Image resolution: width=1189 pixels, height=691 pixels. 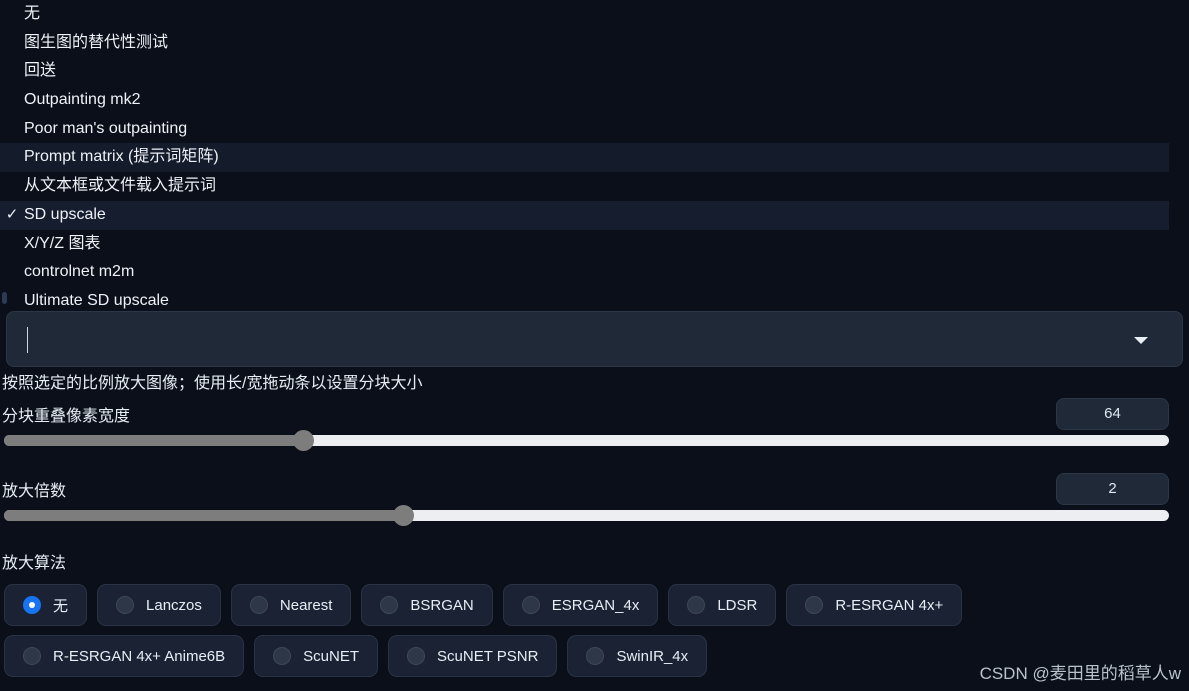 I want to click on upscaler-radio-option: Nearest, so click(x=291, y=605).